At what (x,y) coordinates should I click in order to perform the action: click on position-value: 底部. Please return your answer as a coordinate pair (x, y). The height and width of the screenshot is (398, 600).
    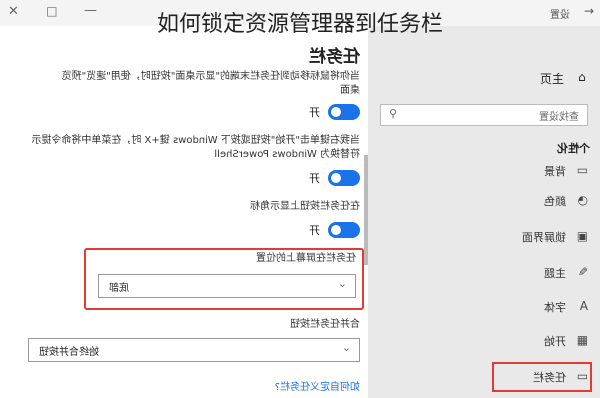
    Looking at the image, I should click on (119, 288).